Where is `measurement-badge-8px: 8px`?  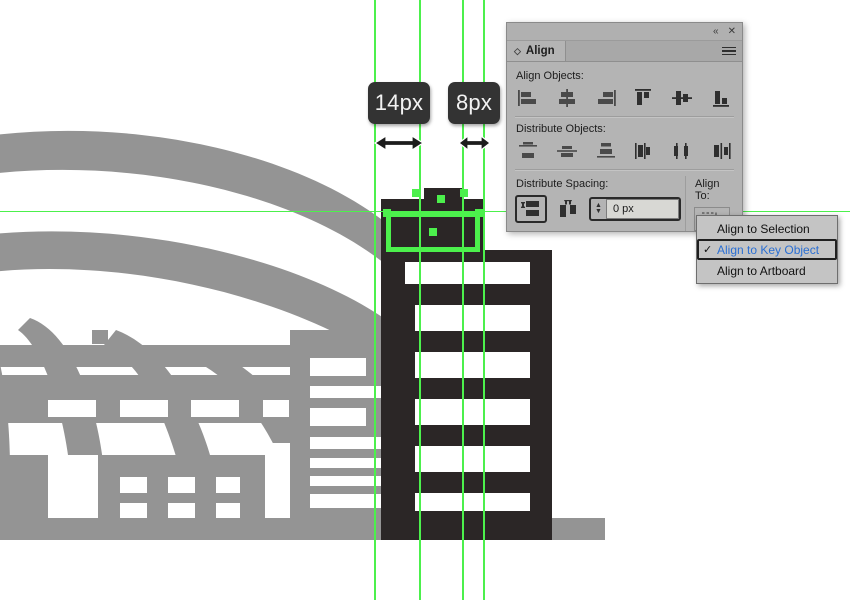 measurement-badge-8px: 8px is located at coordinates (474, 103).